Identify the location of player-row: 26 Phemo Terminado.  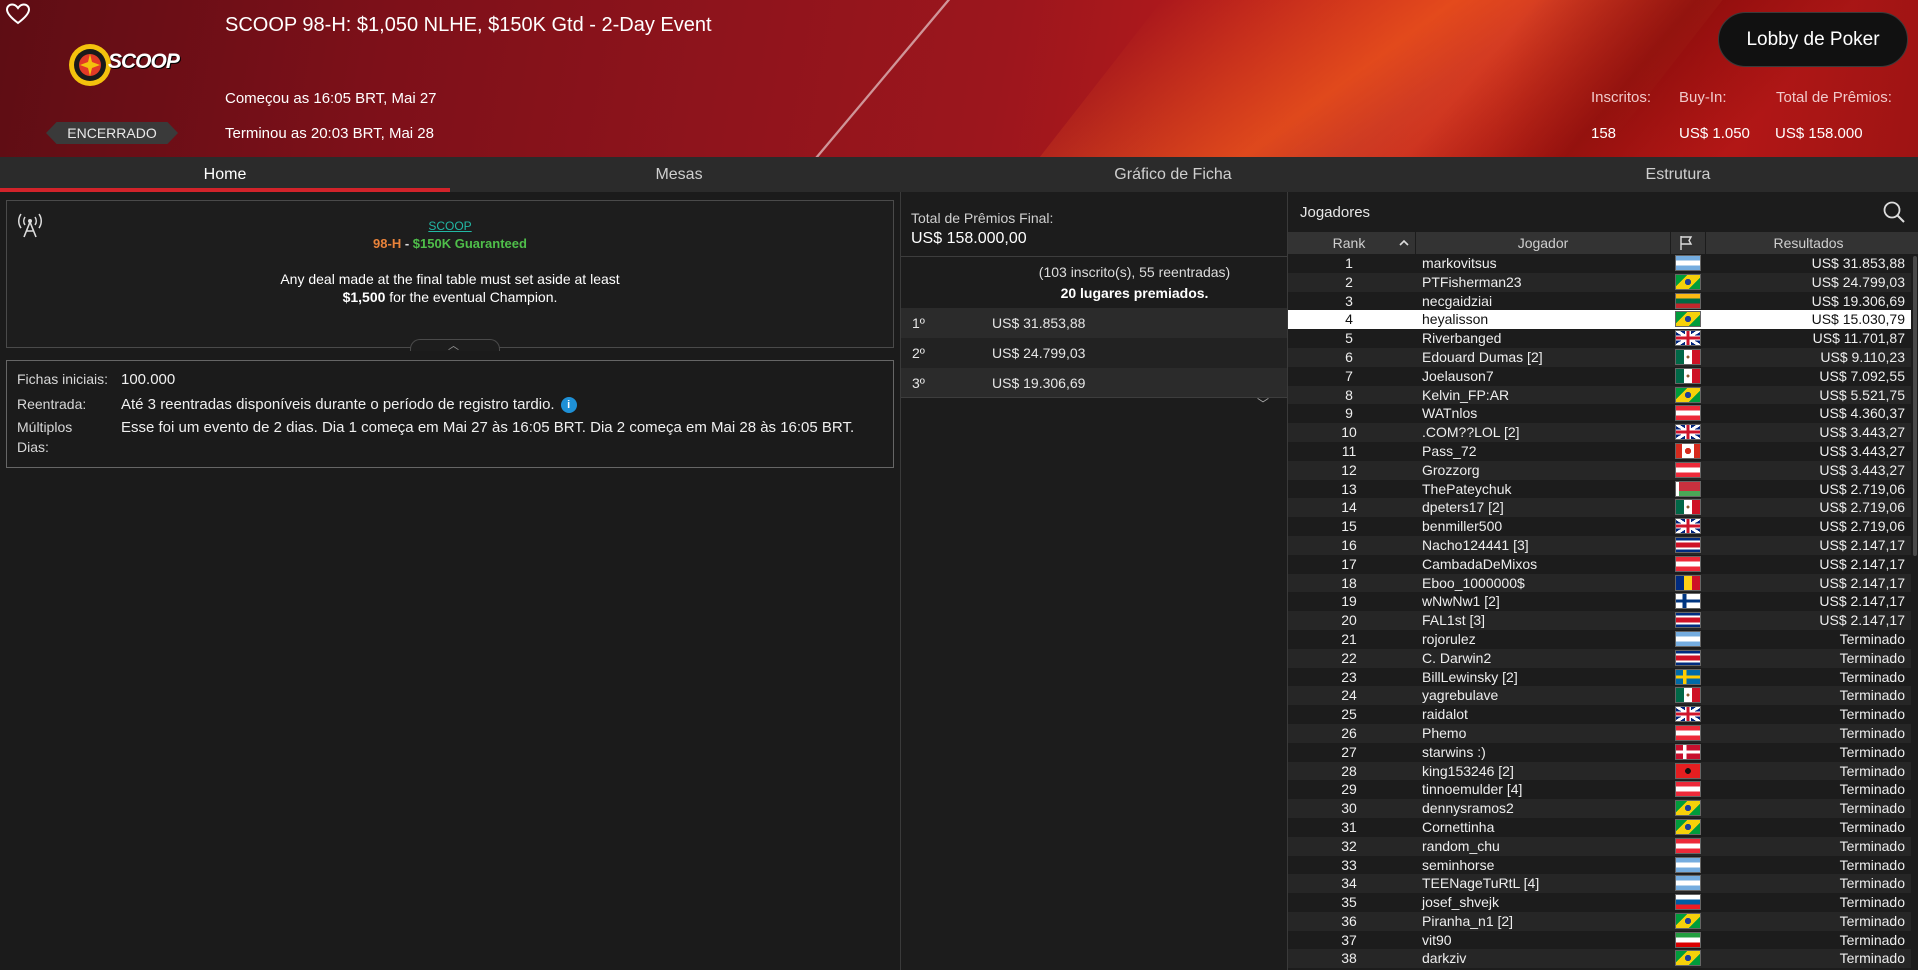
(1599, 733).